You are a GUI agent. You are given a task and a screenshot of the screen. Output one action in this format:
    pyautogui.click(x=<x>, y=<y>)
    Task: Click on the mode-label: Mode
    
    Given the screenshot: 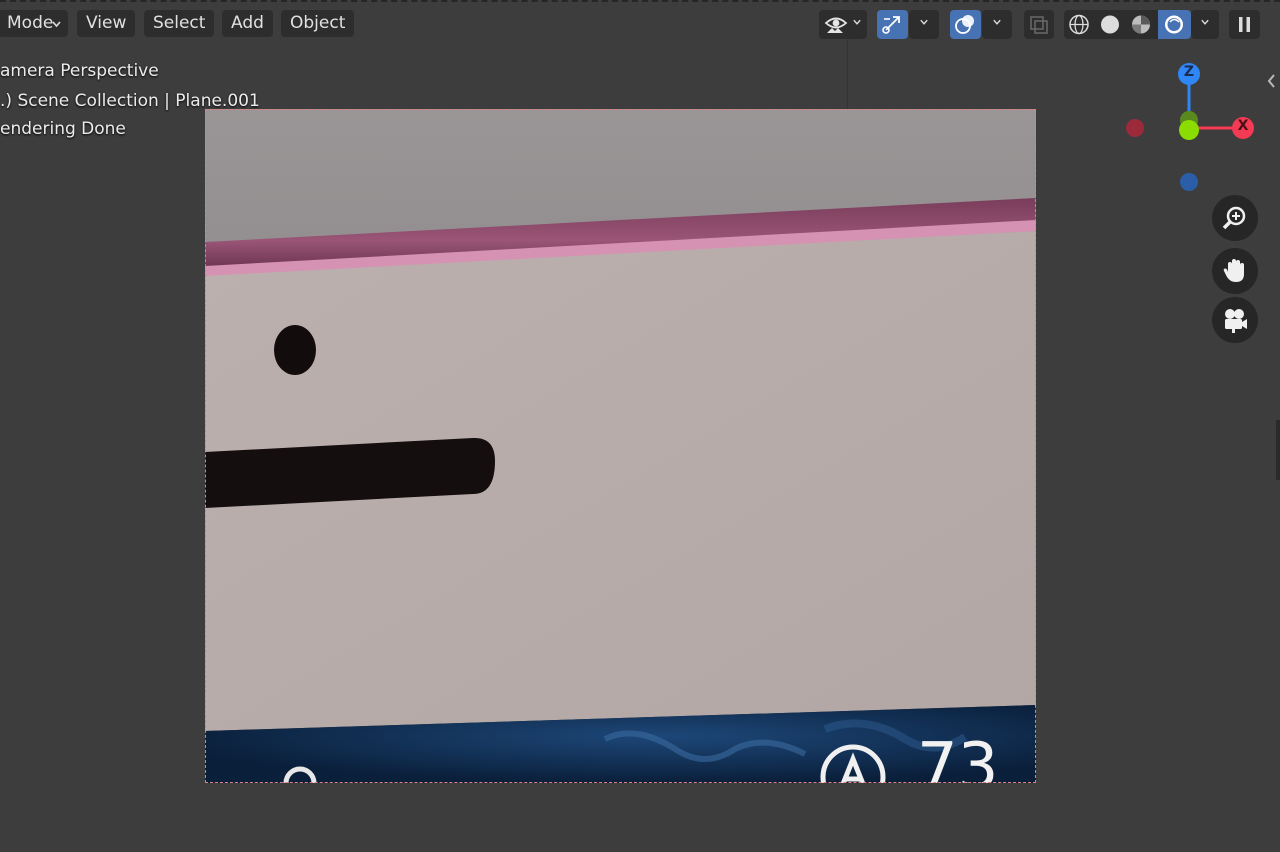 What is the action you would take?
    pyautogui.click(x=30, y=23)
    